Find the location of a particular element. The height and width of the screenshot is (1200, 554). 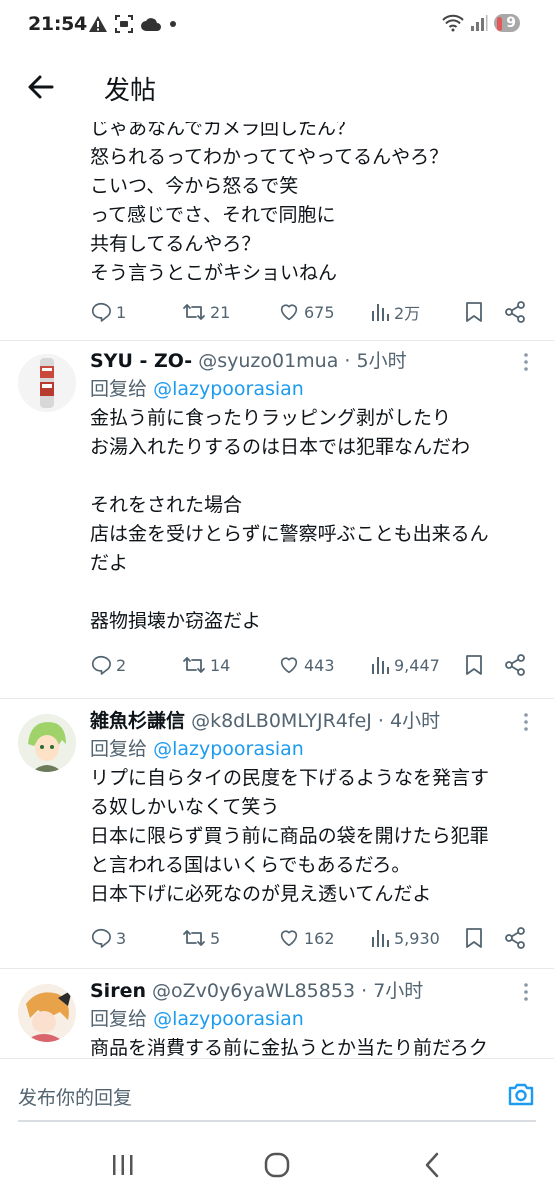

views-button: 2万 is located at coordinates (395, 312).